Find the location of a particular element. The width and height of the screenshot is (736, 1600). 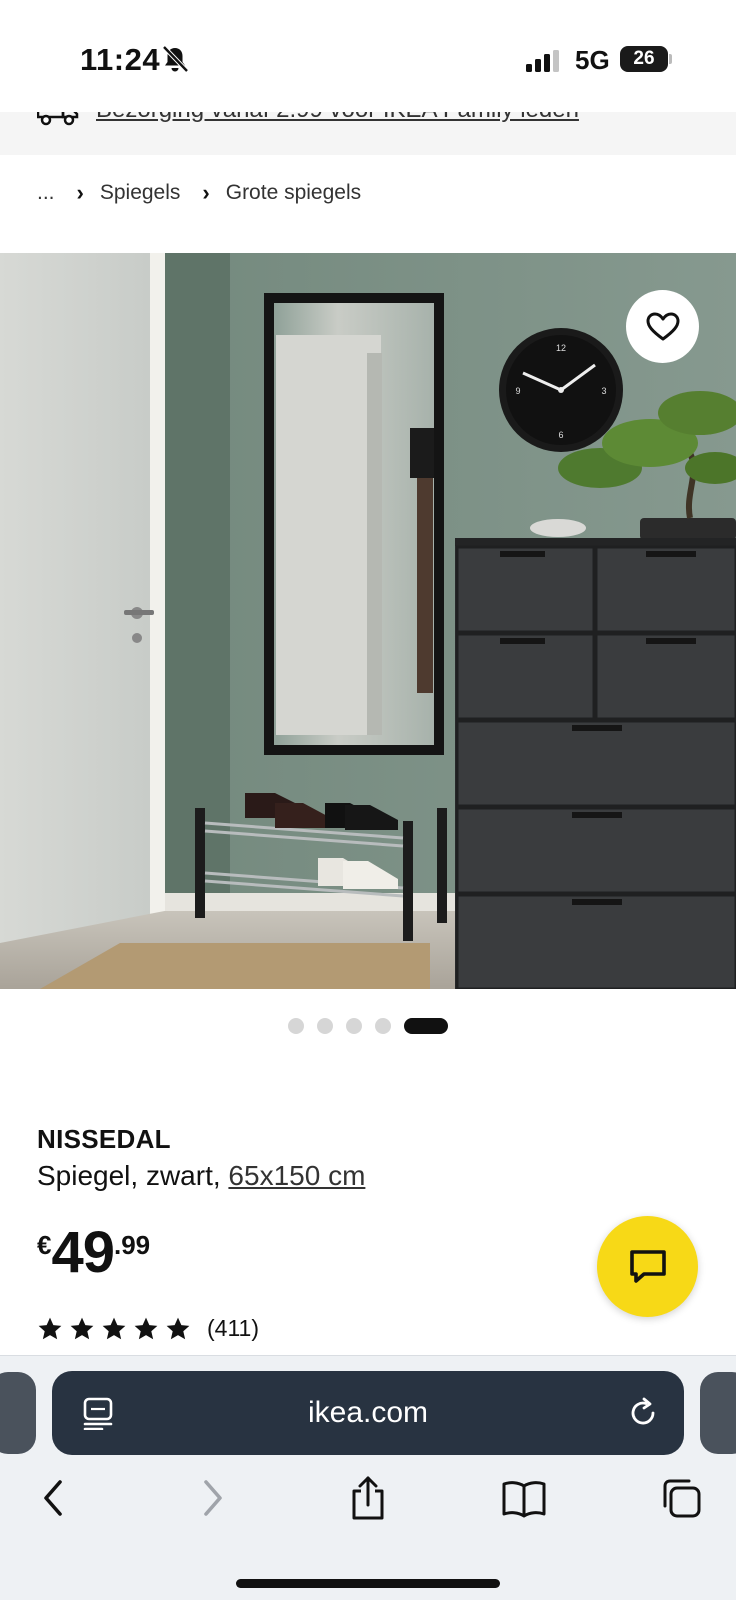

tabs-button is located at coordinates (681, 1498).